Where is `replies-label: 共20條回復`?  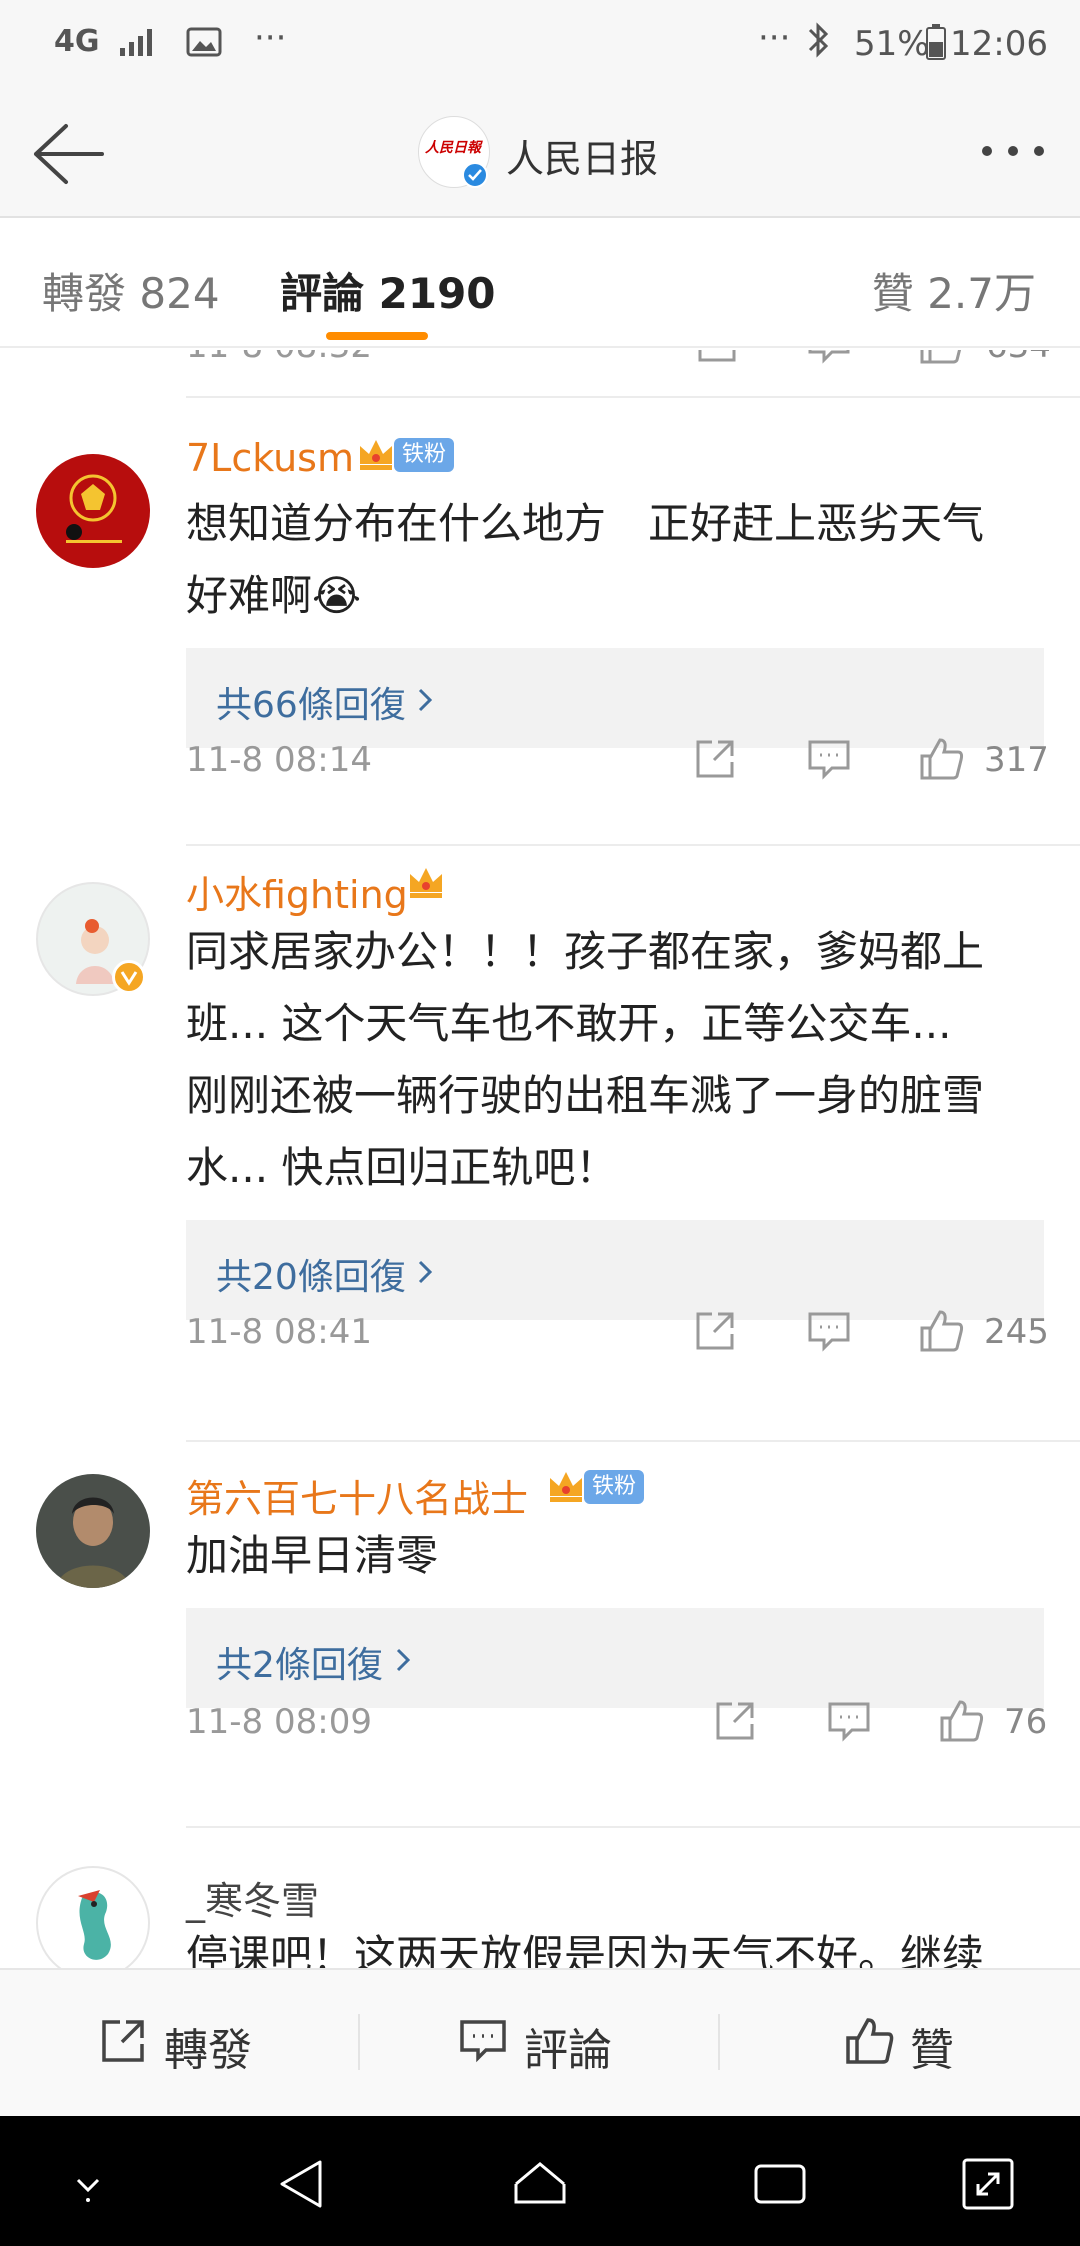
replies-label: 共20條回復 is located at coordinates (311, 1277).